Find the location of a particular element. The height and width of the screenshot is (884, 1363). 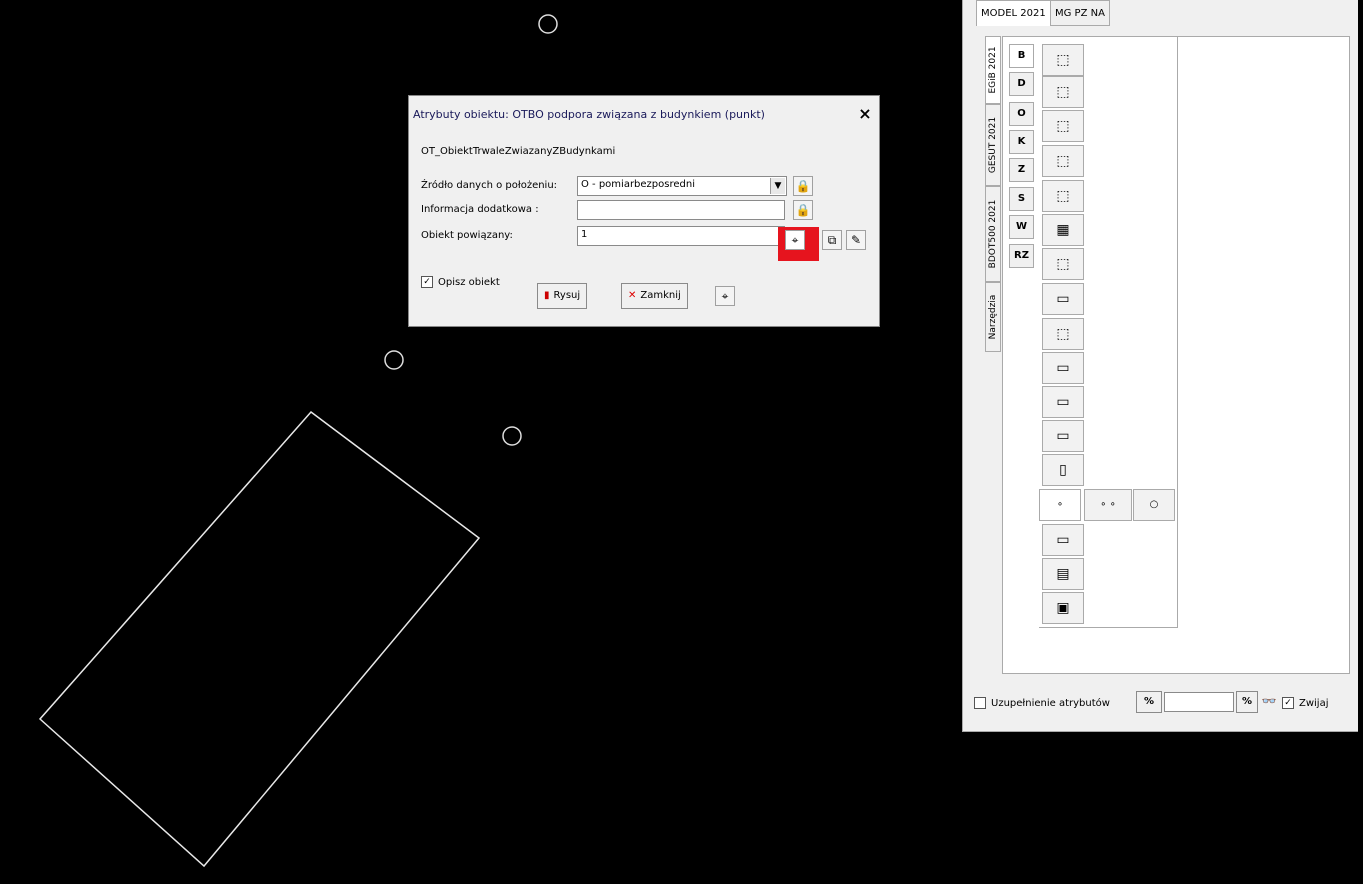

source-combobox: O - pomiarbezposredni ▼ is located at coordinates (682, 186).